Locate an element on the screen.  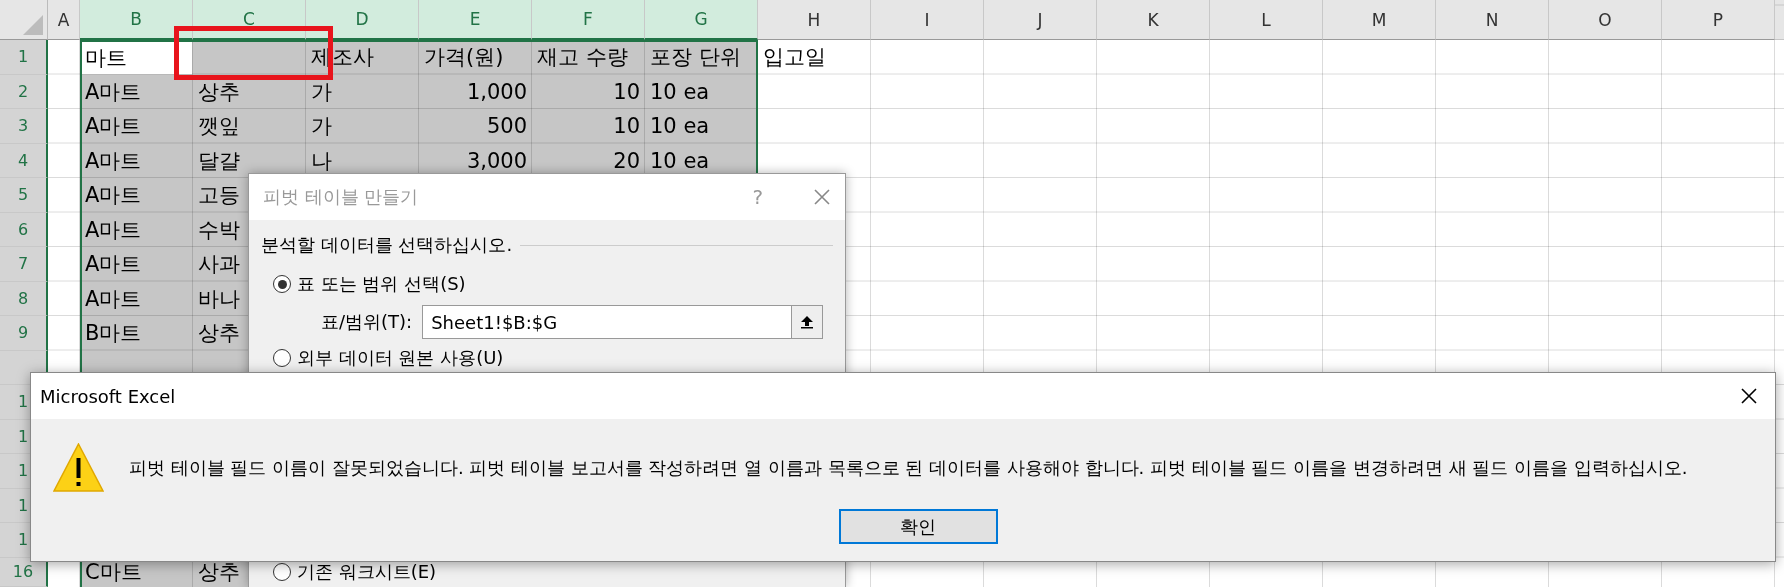
section-label: 분석할 데이터를 선택하십시오. is located at coordinates (387, 245).